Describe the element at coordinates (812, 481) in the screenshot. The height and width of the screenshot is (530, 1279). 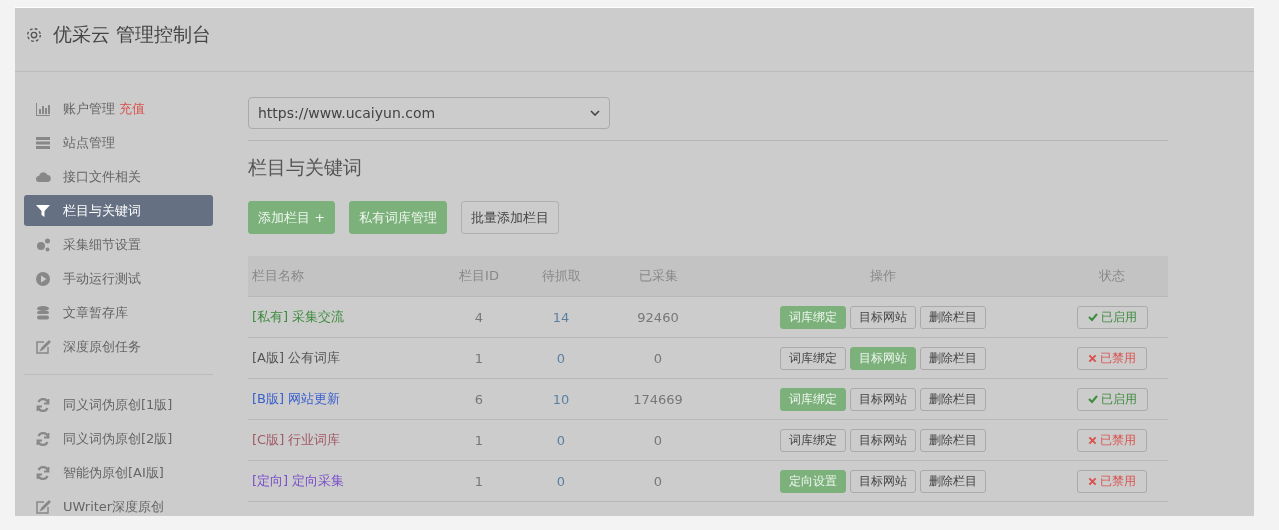
I see `action-button: 定向设置` at that location.